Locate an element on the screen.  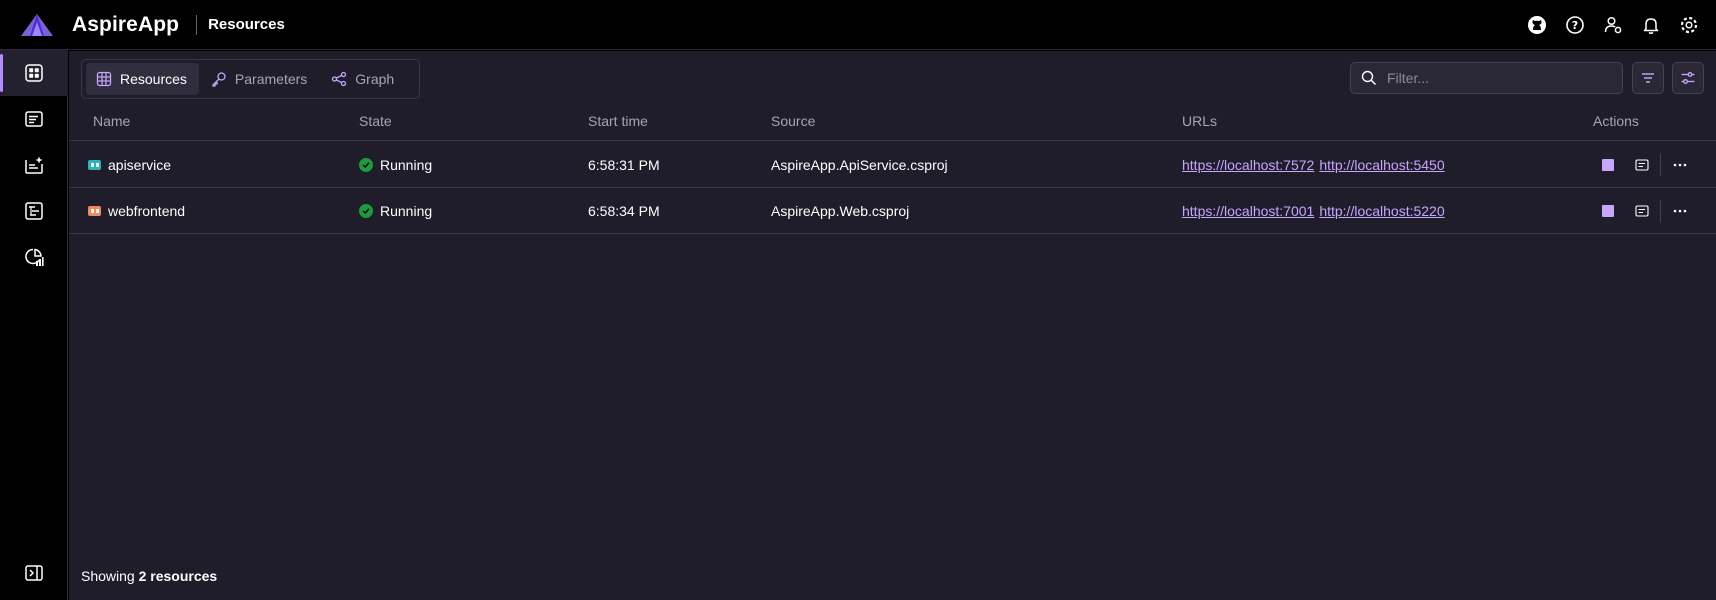
resource-name-cell: apiservice is located at coordinates (129, 165).